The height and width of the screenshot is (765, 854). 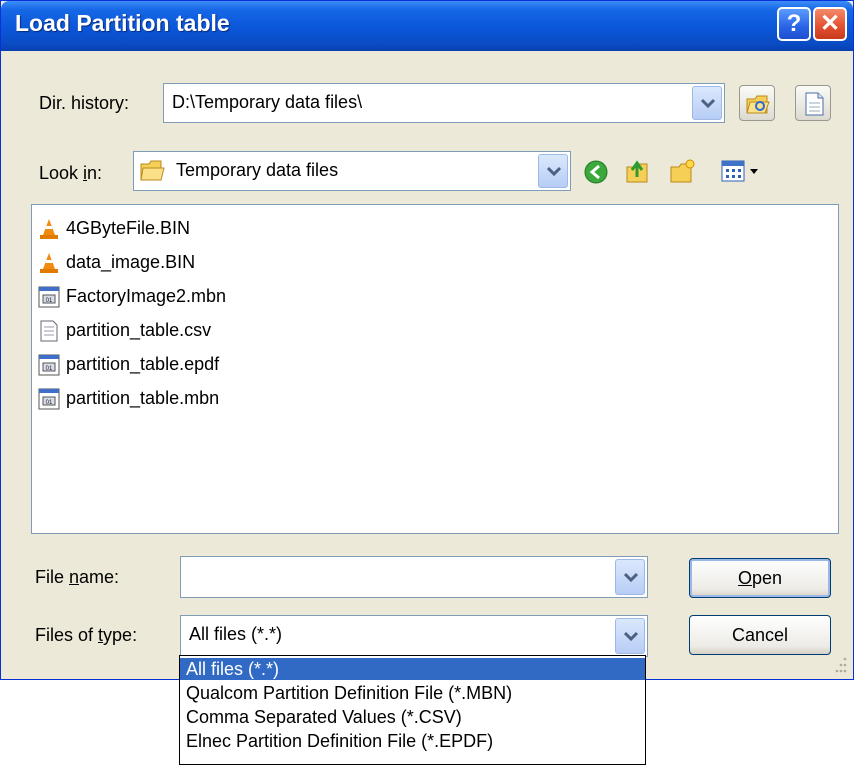 What do you see at coordinates (236, 634) in the screenshot?
I see `file-type-value: All files (*.*)` at bounding box center [236, 634].